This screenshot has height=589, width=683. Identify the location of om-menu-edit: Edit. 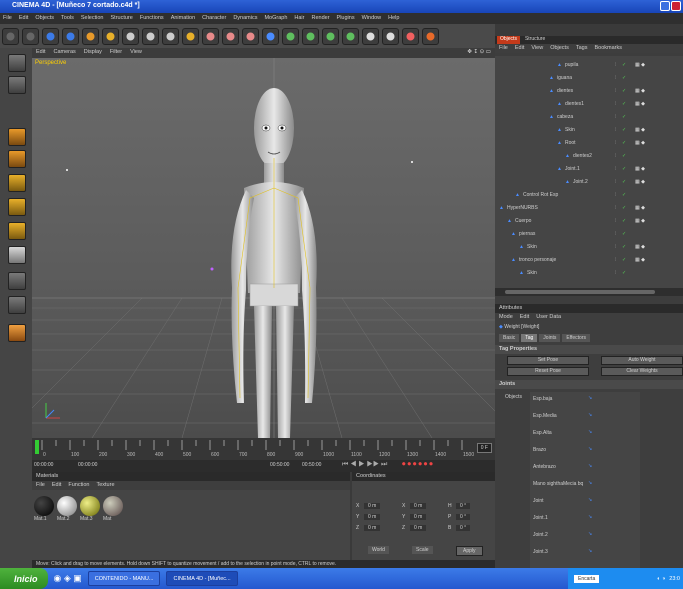
(519, 49).